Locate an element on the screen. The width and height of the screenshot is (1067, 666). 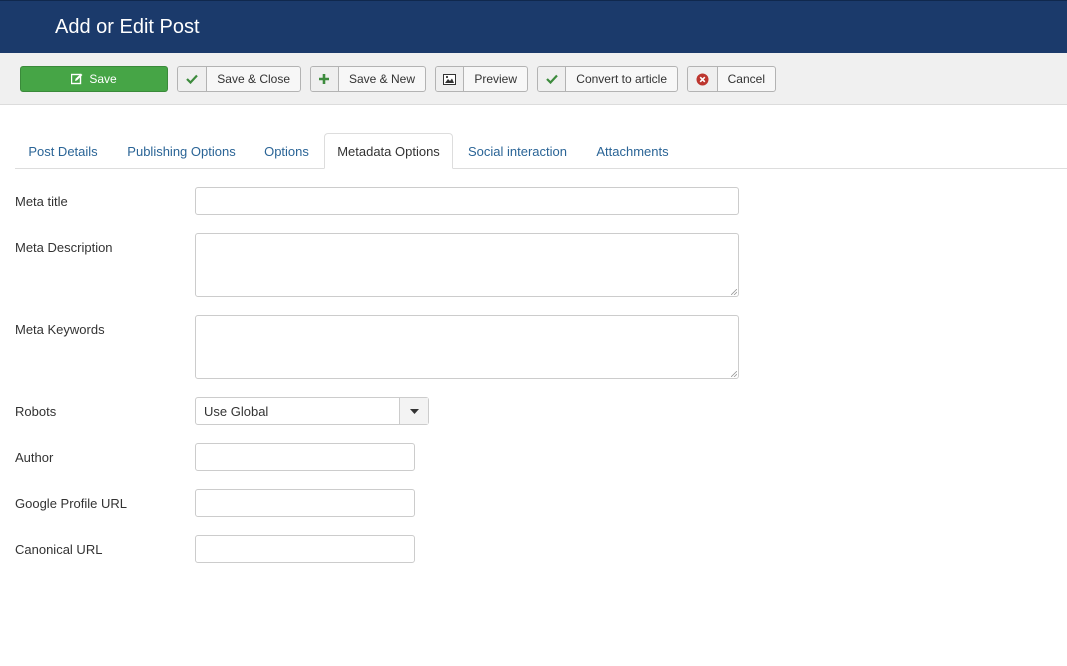
tab-options: Options is located at coordinates (286, 151).